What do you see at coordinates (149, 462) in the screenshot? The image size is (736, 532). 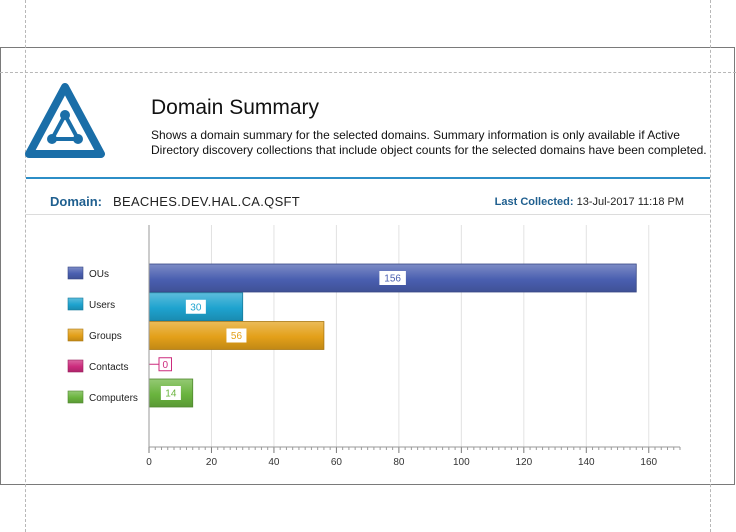 I see `x-tick-label: 0` at bounding box center [149, 462].